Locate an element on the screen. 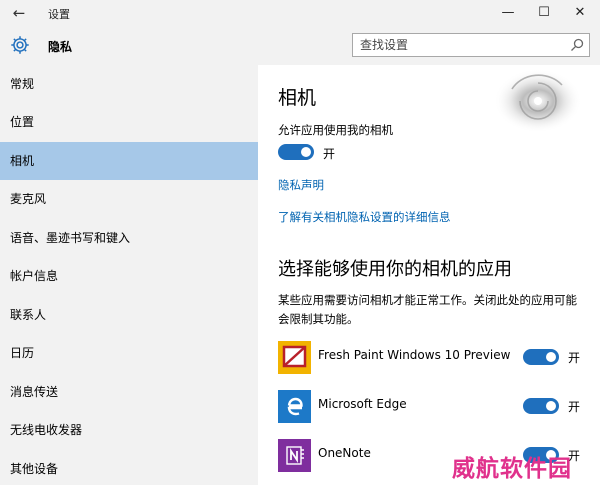 The width and height of the screenshot is (600, 485). sidebar-item-other-devices: 其他设备 is located at coordinates (129, 467).